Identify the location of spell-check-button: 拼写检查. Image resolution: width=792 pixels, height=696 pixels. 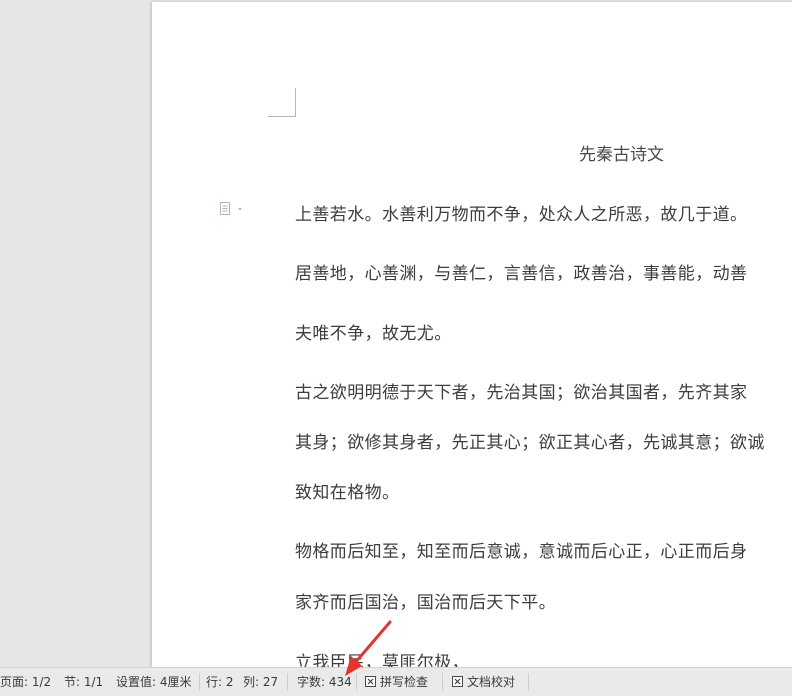
(396, 682).